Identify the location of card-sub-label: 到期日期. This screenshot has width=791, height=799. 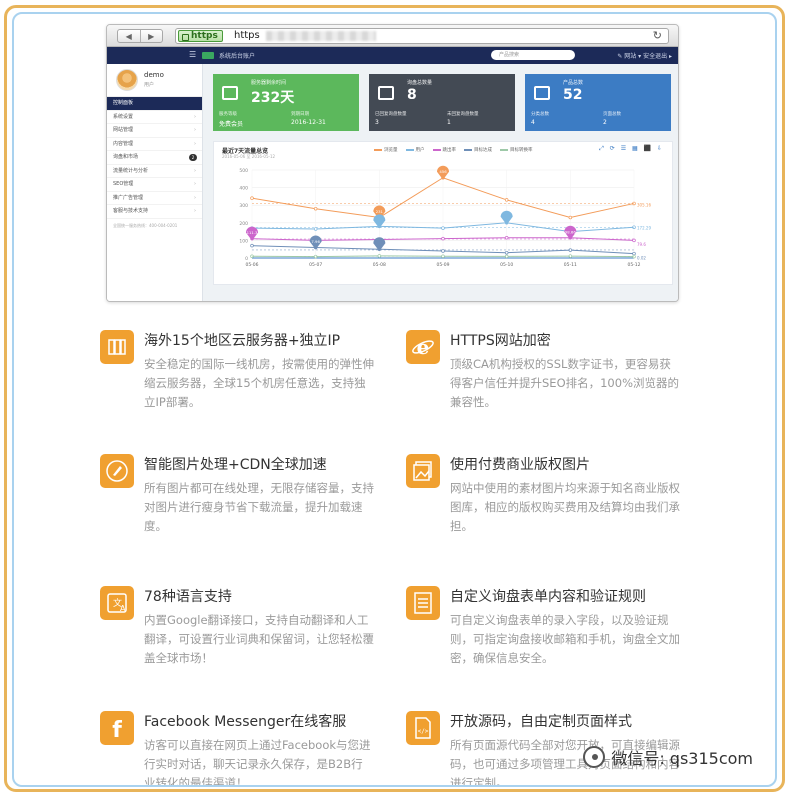
(300, 114).